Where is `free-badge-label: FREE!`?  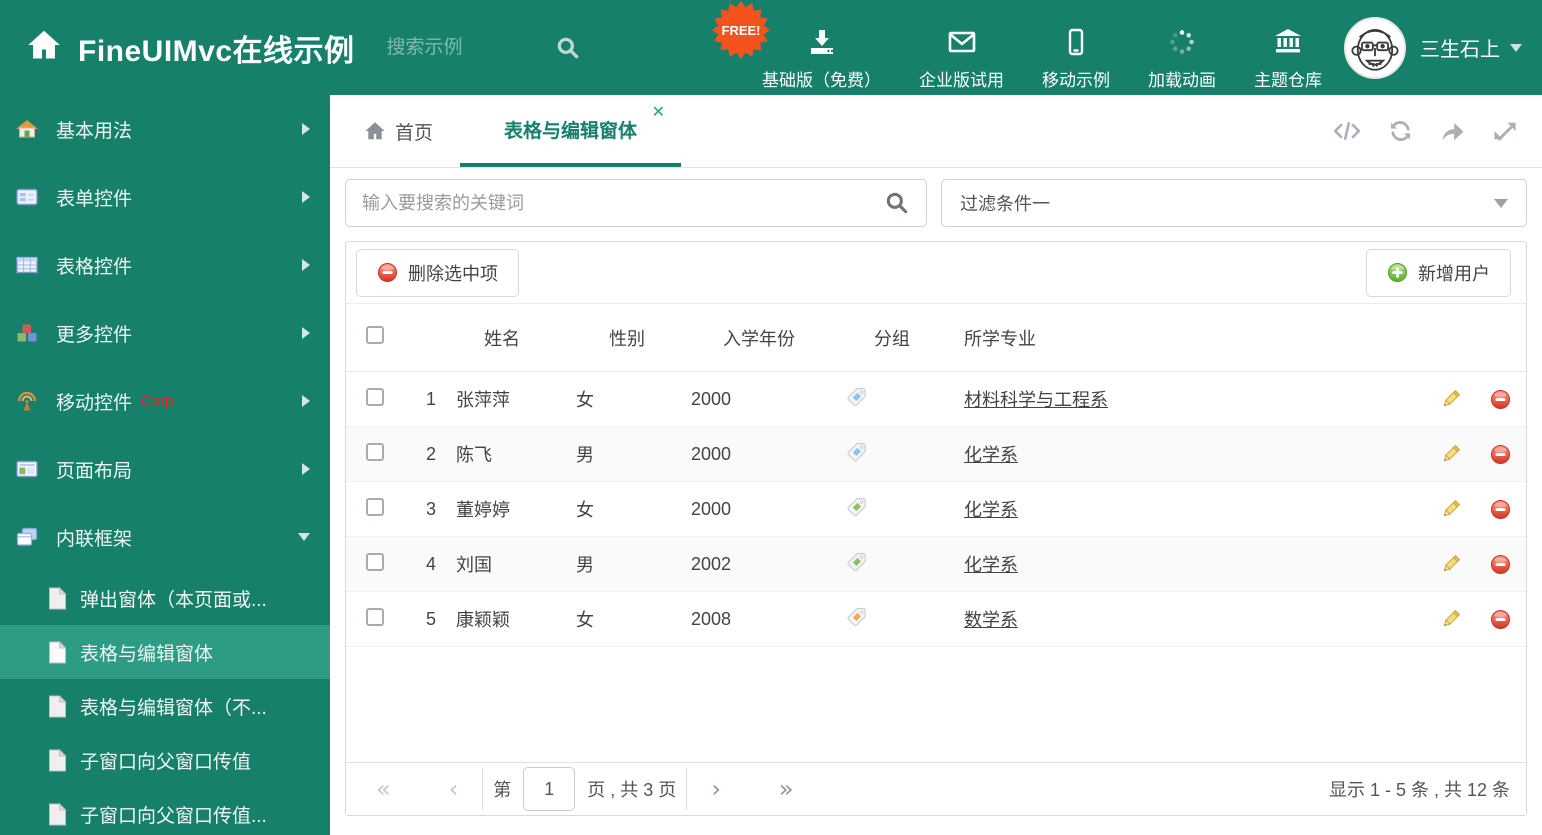 free-badge-label: FREE! is located at coordinates (741, 30).